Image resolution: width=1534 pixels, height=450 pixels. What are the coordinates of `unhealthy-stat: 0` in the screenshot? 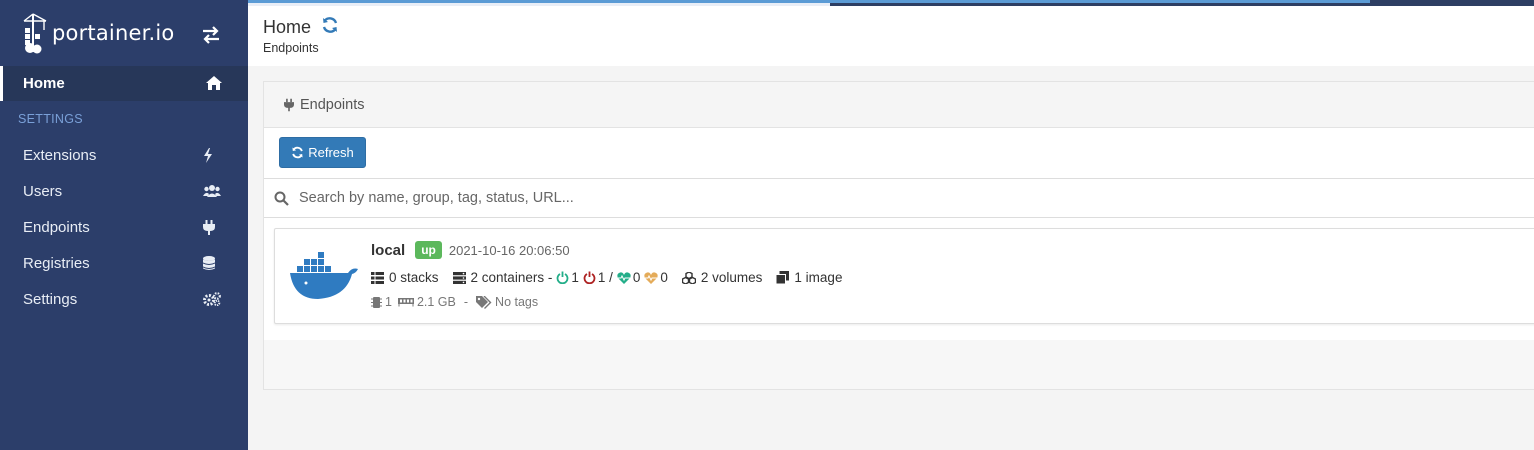 It's located at (654, 277).